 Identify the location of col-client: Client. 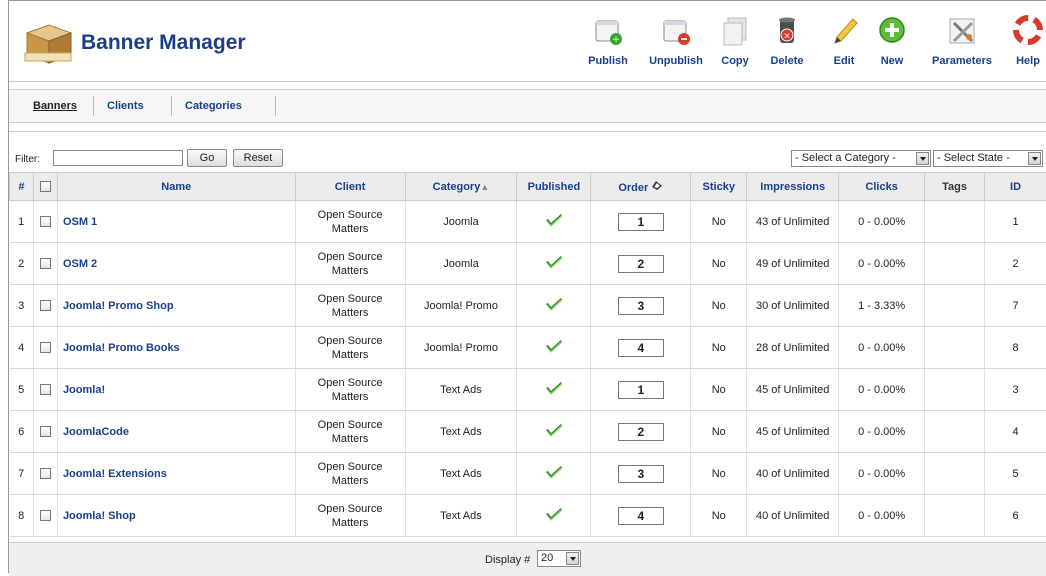
(350, 187).